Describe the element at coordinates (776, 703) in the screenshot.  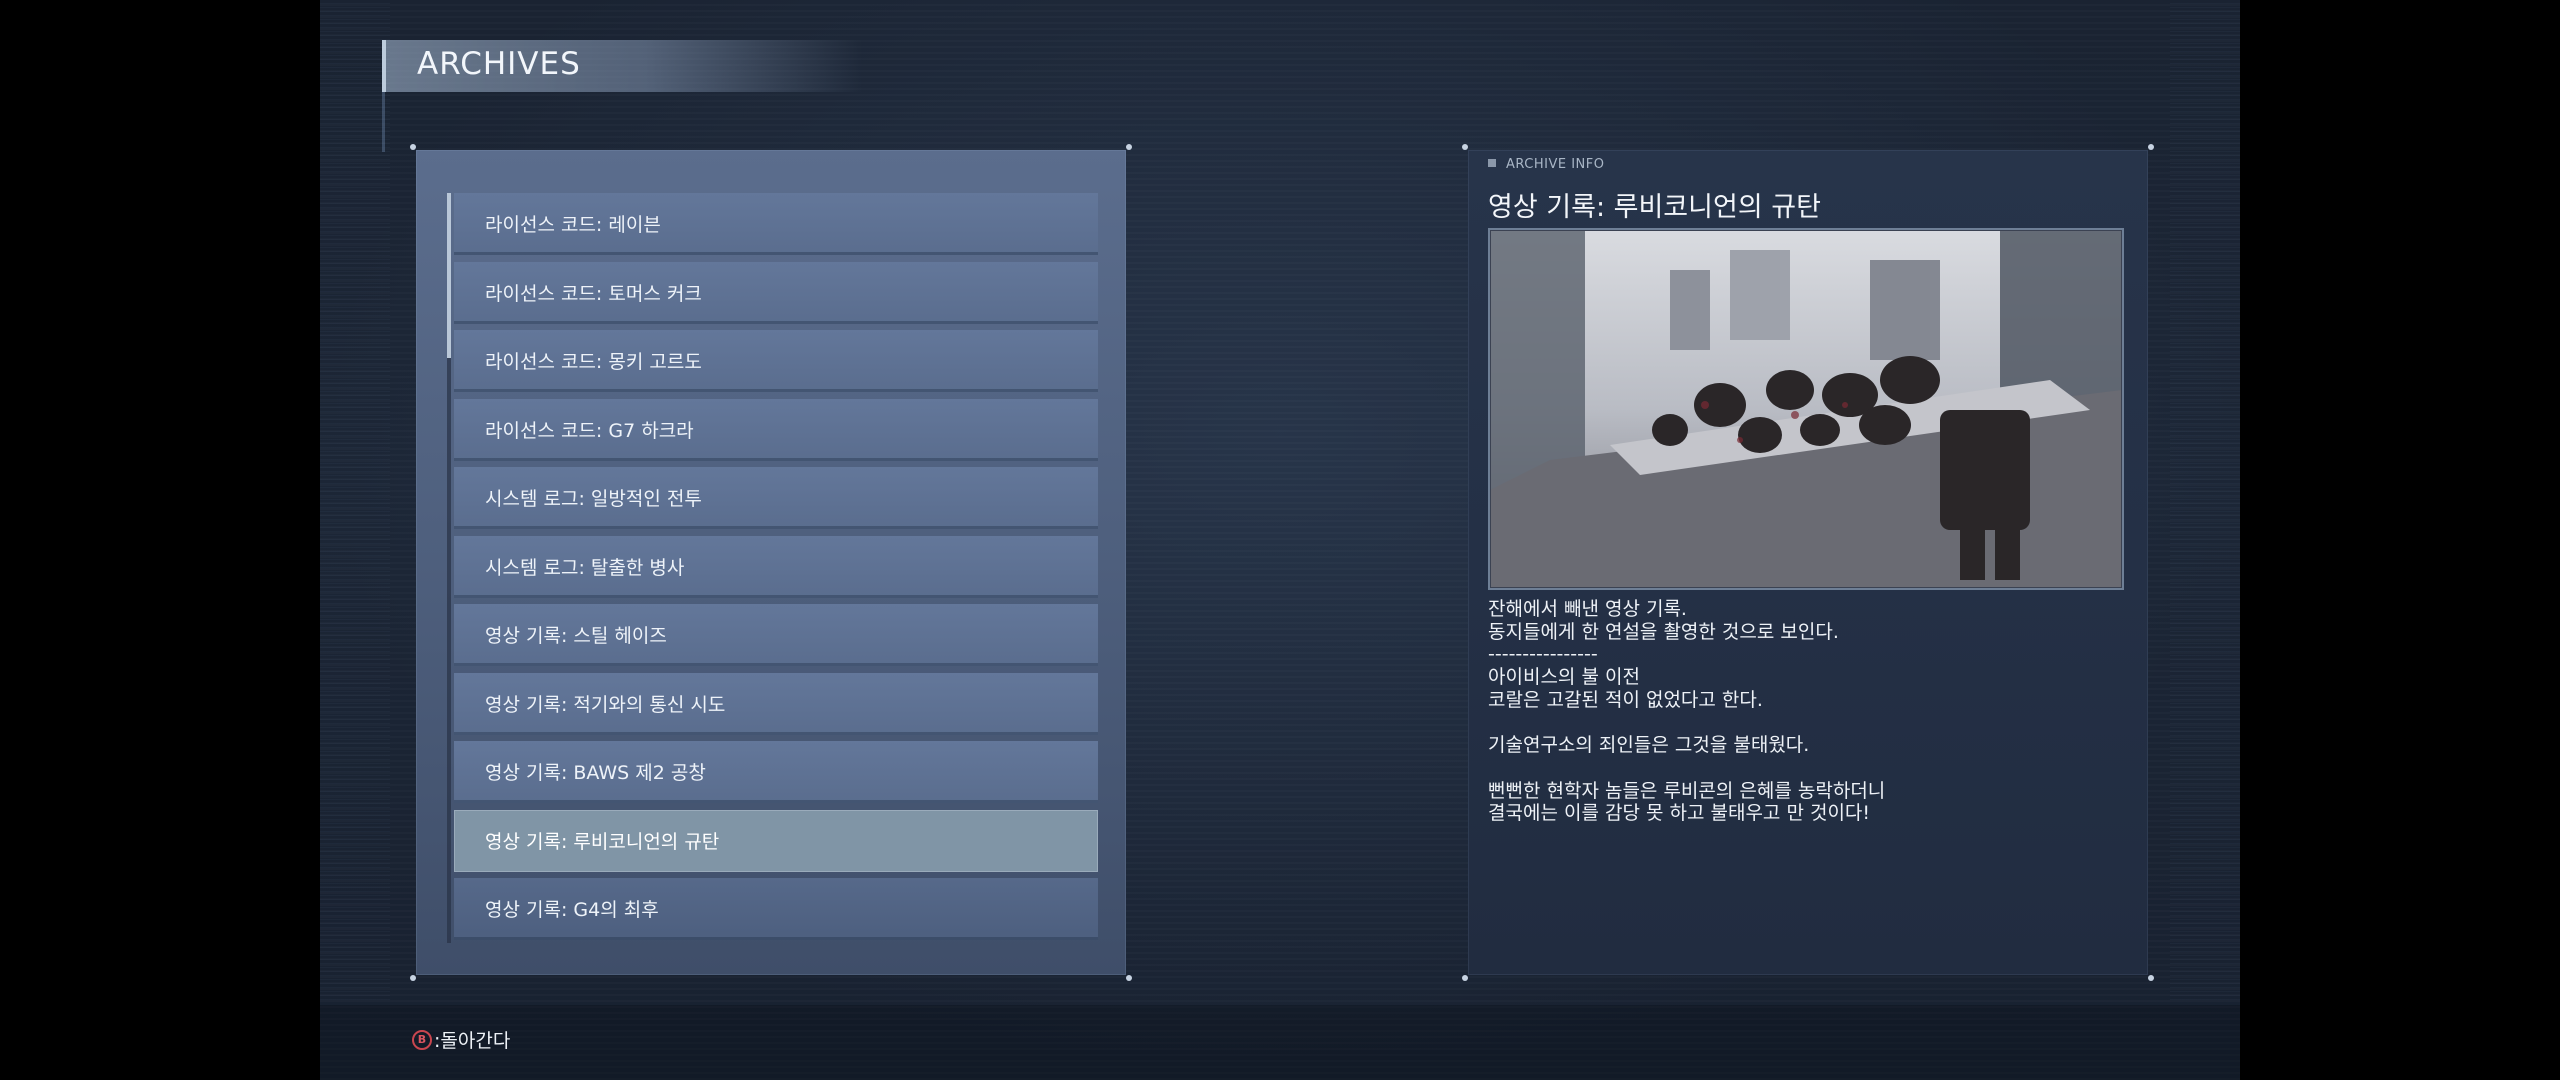
I see `list-item: 영상 기록: 적기와의 통신 시도` at that location.